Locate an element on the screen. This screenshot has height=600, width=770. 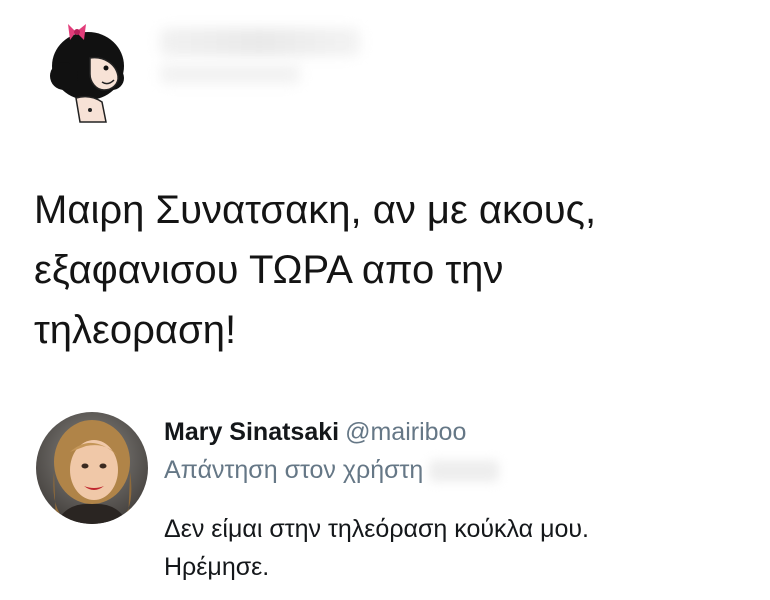
reply-header: Mary Sinatsaki @mairiboo is located at coordinates (315, 432).